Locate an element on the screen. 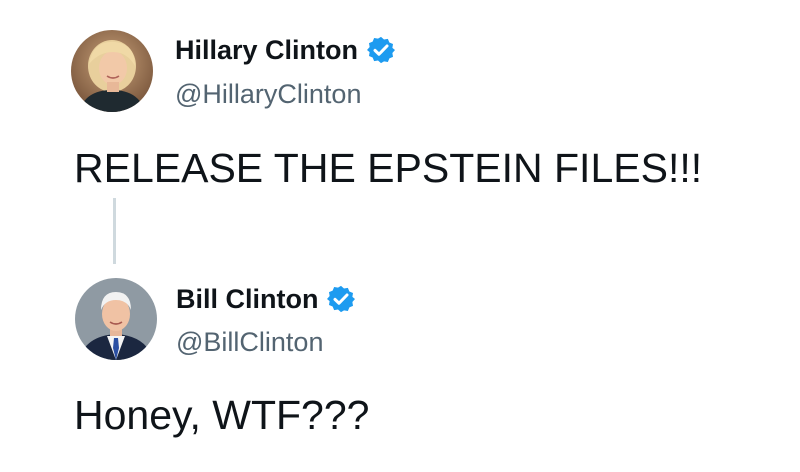  tweet-text: RELEASE THE EPSTEIN FILES!!! is located at coordinates (388, 168).